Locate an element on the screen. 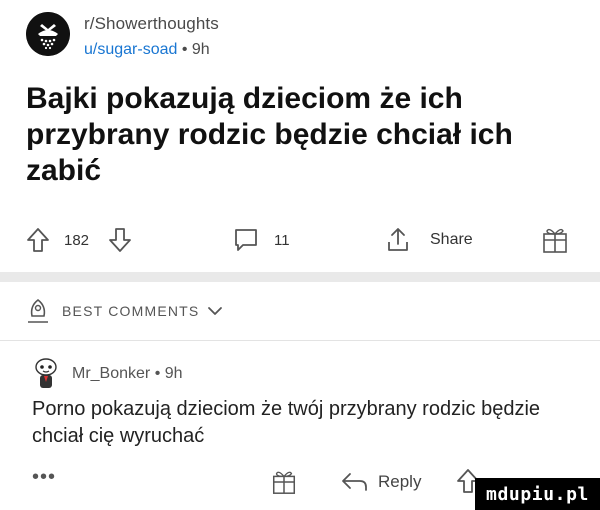 The height and width of the screenshot is (510, 600). rocket-badge-icon is located at coordinates (38, 310).